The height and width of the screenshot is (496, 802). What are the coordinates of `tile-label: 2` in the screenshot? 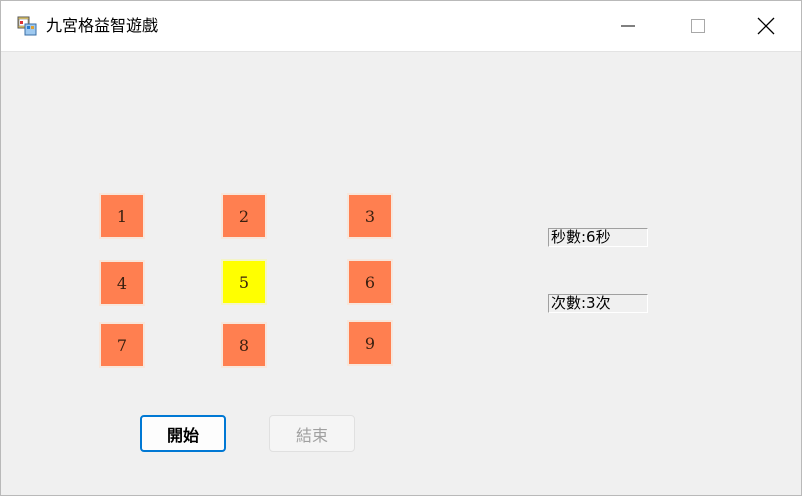 It's located at (244, 216).